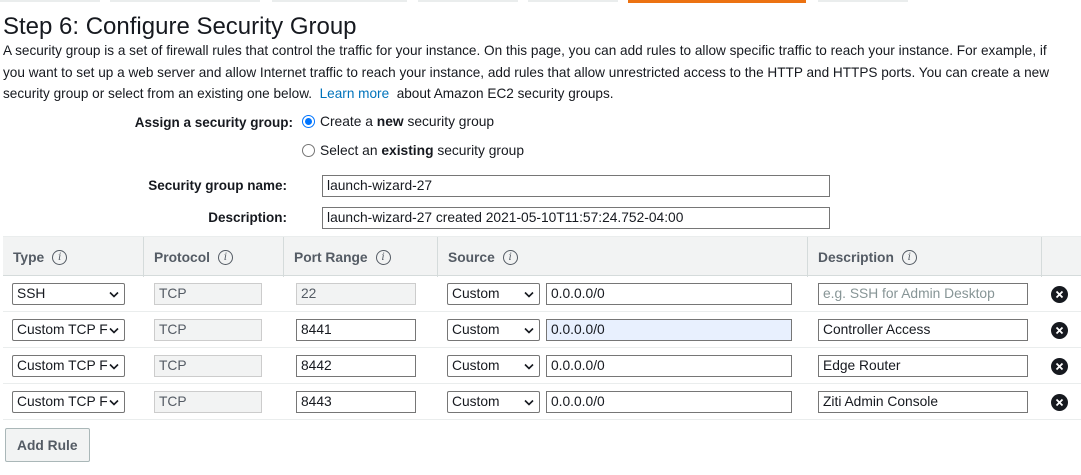 The height and width of the screenshot is (475, 1081). I want to click on column-header-type: Type i, so click(73, 257).